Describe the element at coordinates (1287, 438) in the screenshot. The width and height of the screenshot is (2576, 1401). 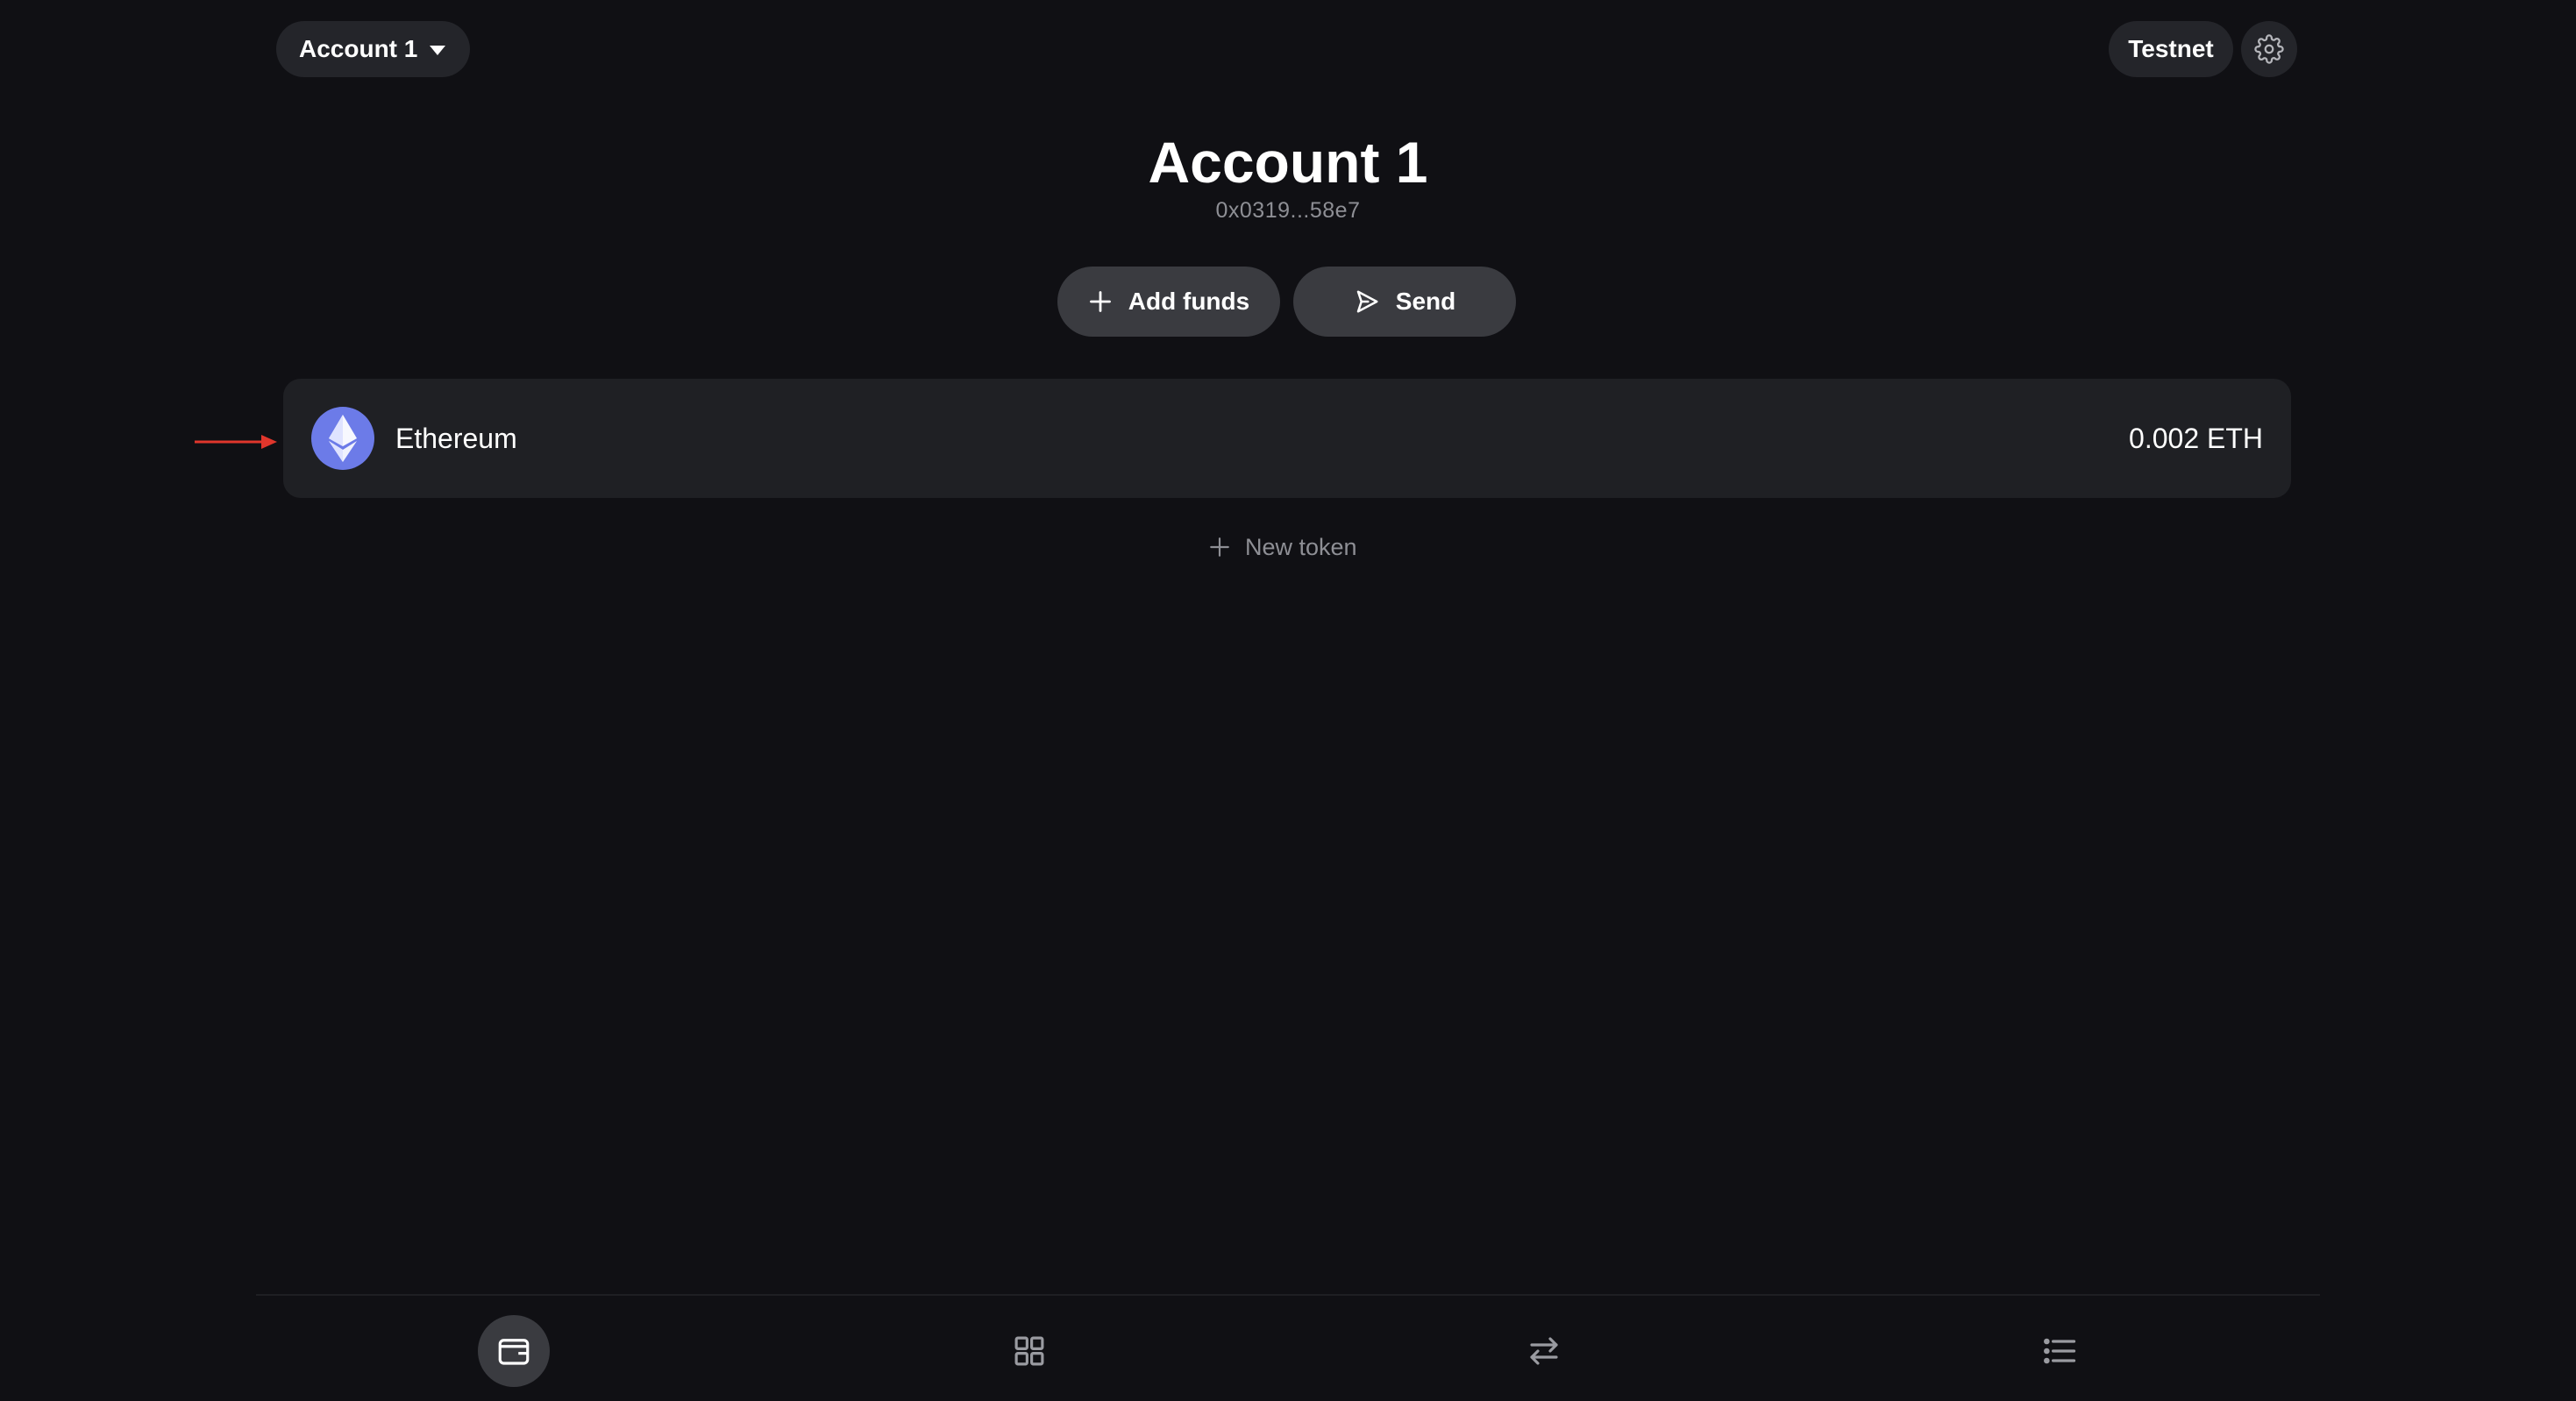
I see `token-row-ethereum: Ethereum 0.002 ETH` at that location.